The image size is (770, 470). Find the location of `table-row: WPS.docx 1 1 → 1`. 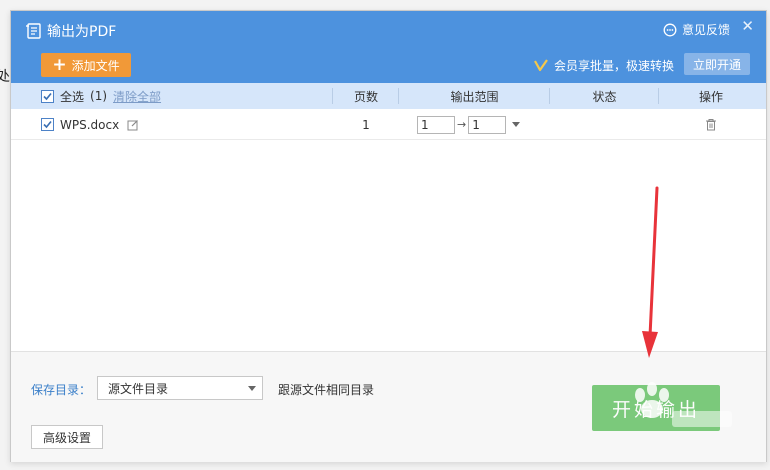

table-row: WPS.docx 1 1 → 1 is located at coordinates (388, 125).